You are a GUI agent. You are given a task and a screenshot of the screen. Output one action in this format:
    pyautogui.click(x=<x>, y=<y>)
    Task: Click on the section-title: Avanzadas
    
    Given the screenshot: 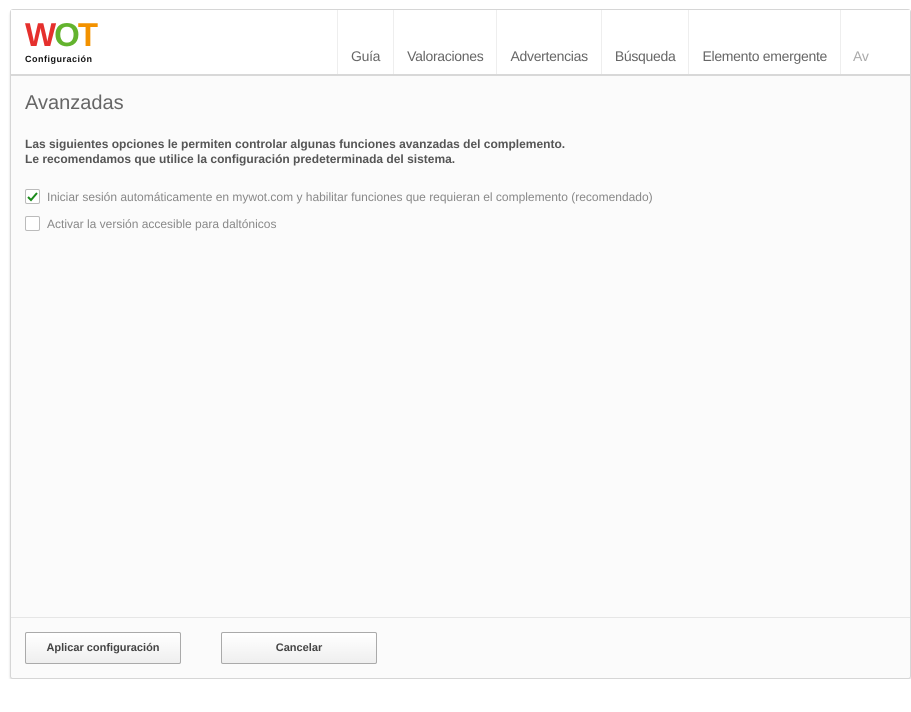 What is the action you would take?
    pyautogui.click(x=75, y=103)
    